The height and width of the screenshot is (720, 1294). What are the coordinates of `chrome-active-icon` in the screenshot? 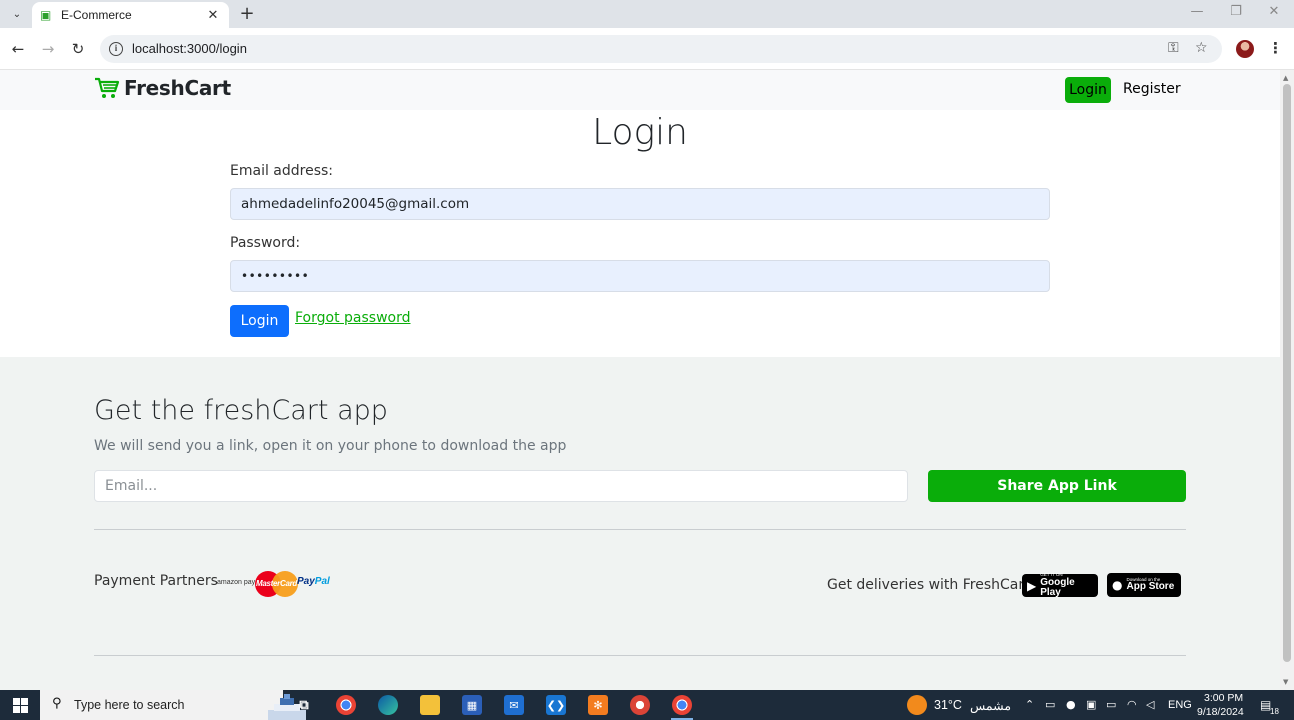 It's located at (682, 705).